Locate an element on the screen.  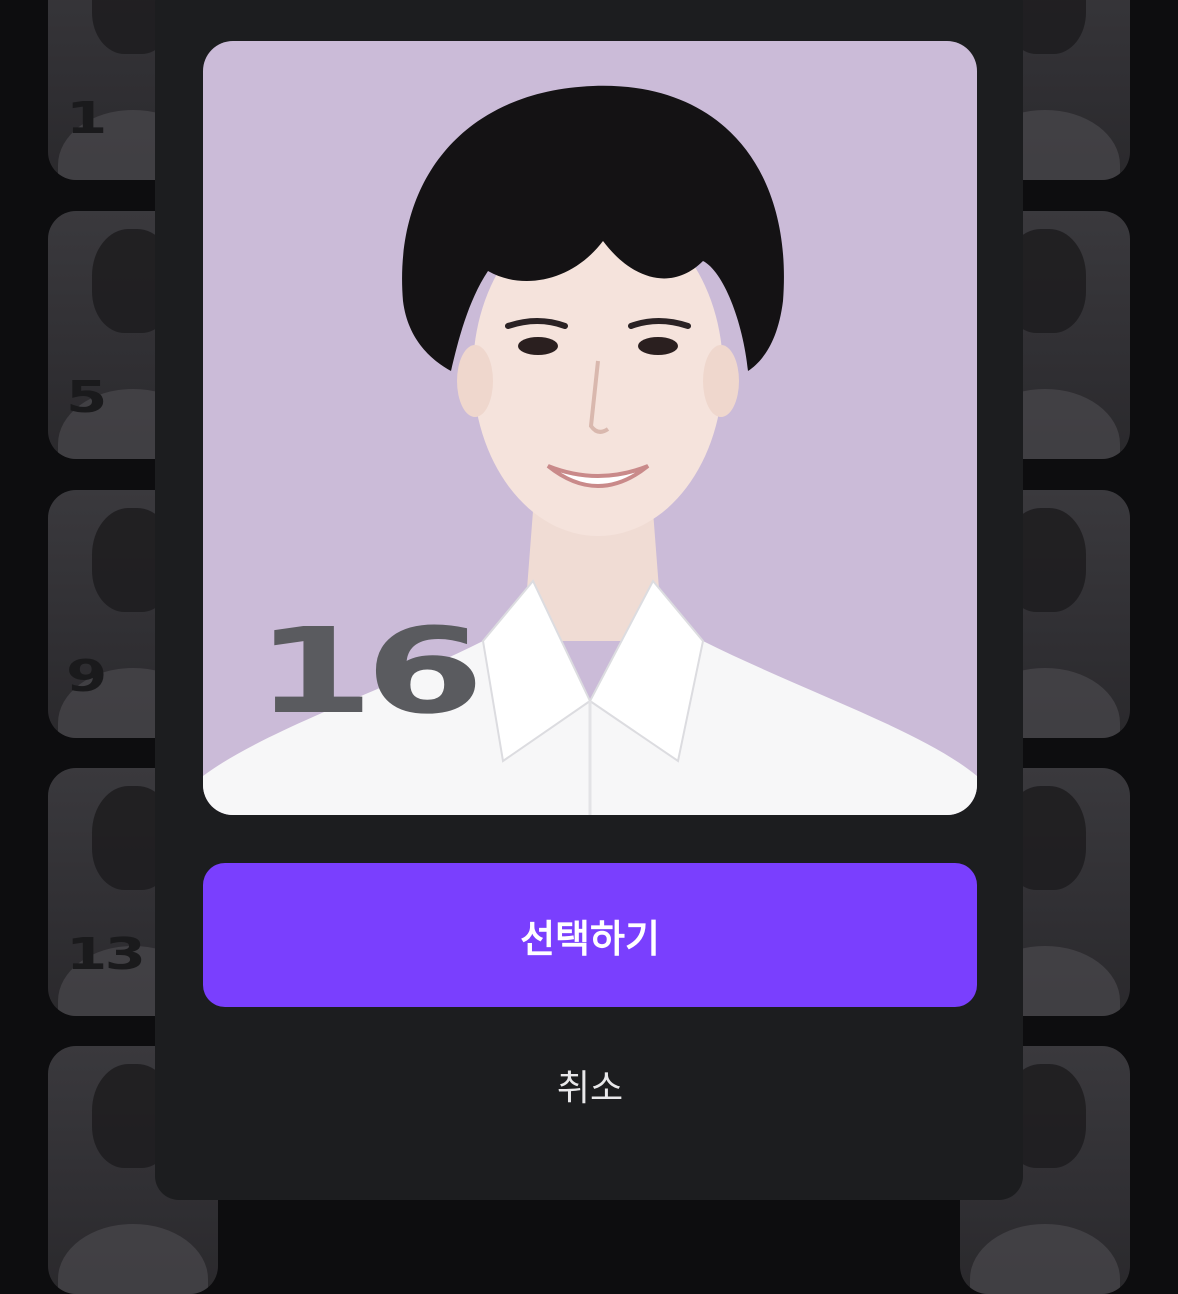
cancel-button: 취소 is located at coordinates (590, 1085).